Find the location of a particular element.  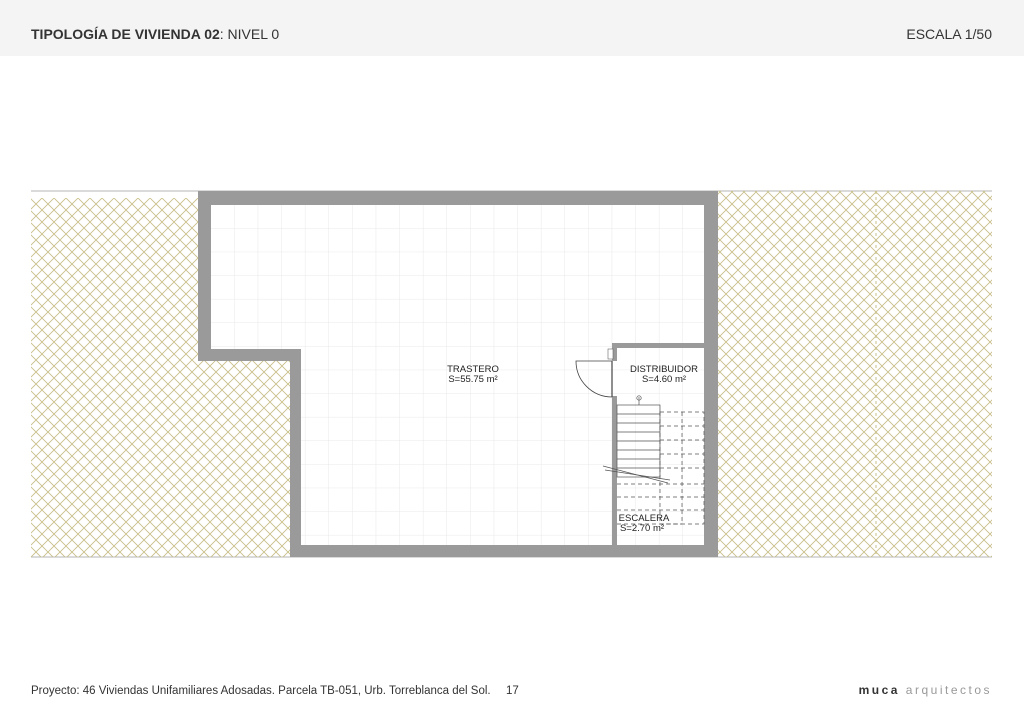

wall-partition-lower is located at coordinates (614, 470).